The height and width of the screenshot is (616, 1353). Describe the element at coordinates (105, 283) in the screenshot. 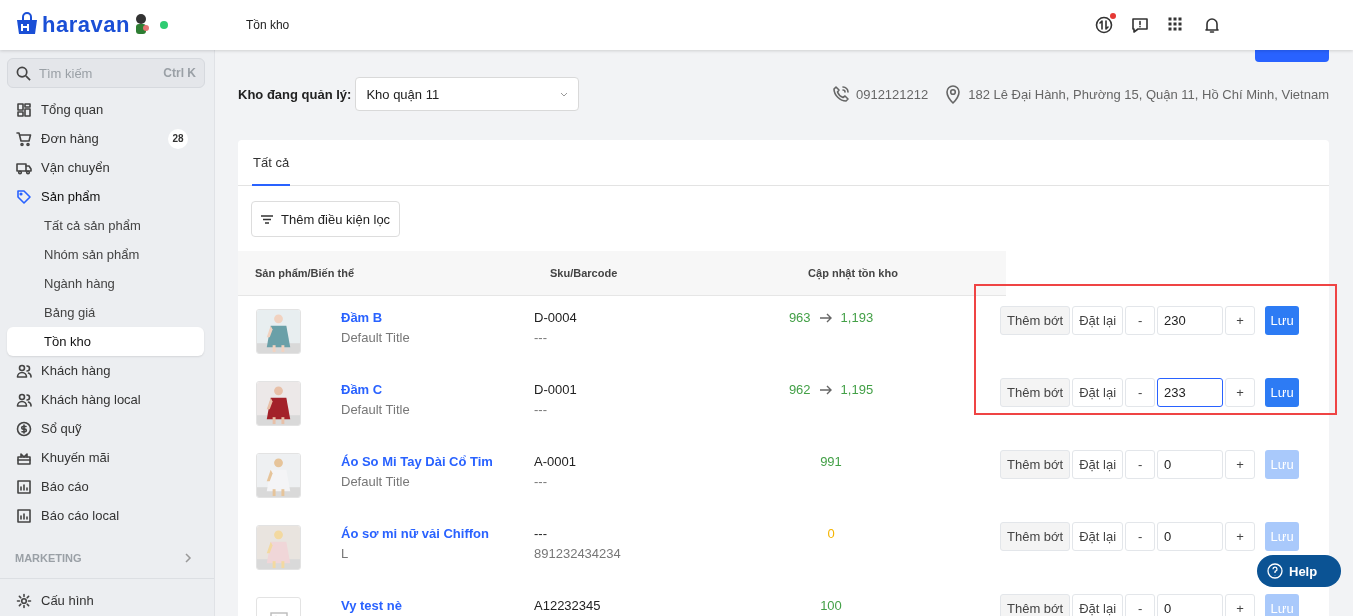

I see `sidebar-subitem: Ngành hàng` at that location.